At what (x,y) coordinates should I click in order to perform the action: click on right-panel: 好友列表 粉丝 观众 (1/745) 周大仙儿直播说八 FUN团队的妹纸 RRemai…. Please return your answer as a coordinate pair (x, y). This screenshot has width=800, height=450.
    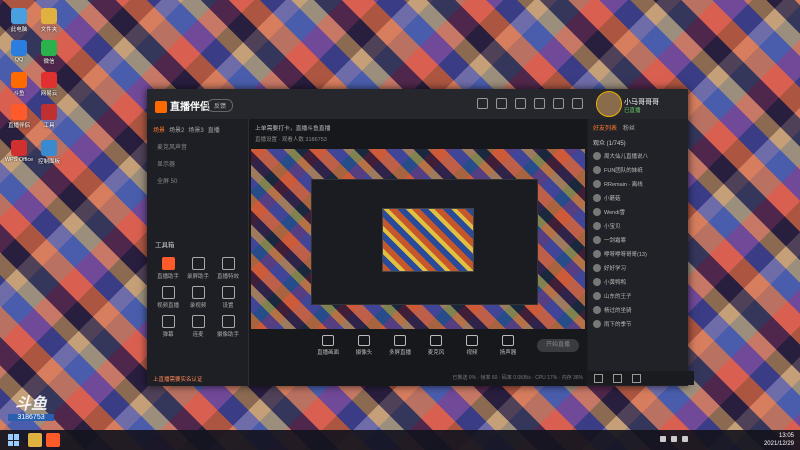
    Looking at the image, I should click on (641, 252).